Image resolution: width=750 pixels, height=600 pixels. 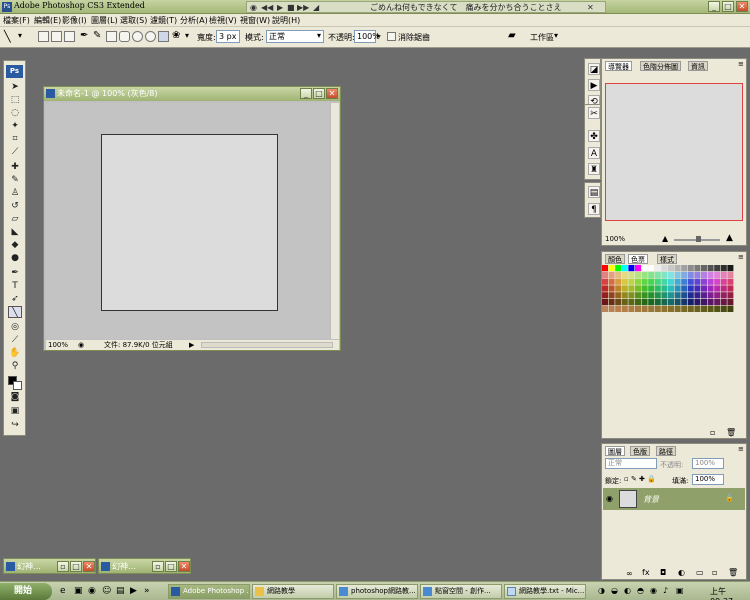 I want to click on menu-filter: 濾鏡(T), so click(x=163, y=20).